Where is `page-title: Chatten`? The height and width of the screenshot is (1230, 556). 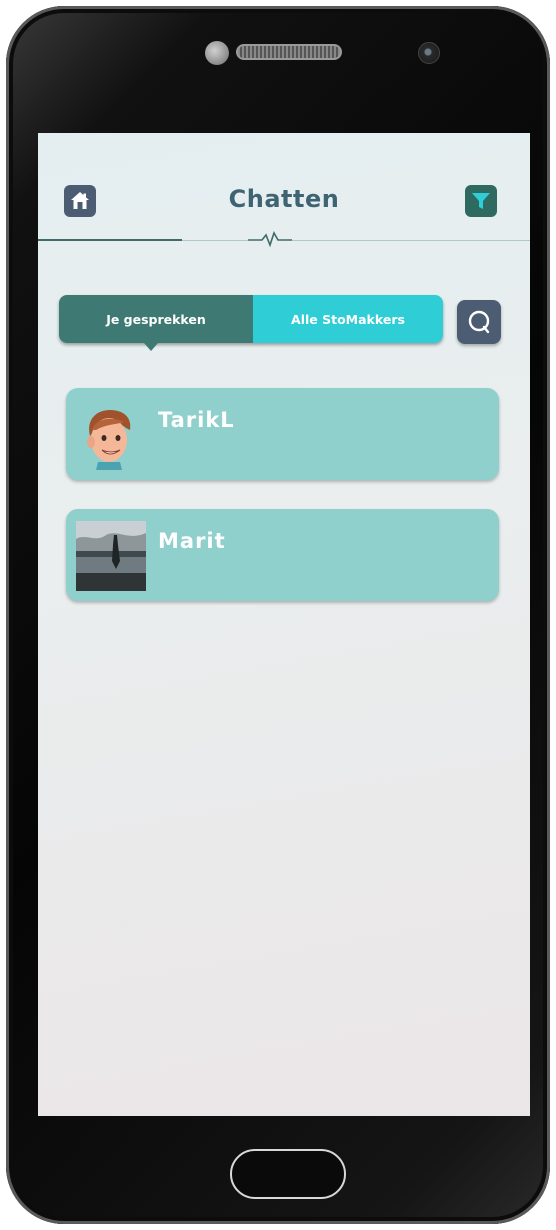
page-title: Chatten is located at coordinates (284, 199).